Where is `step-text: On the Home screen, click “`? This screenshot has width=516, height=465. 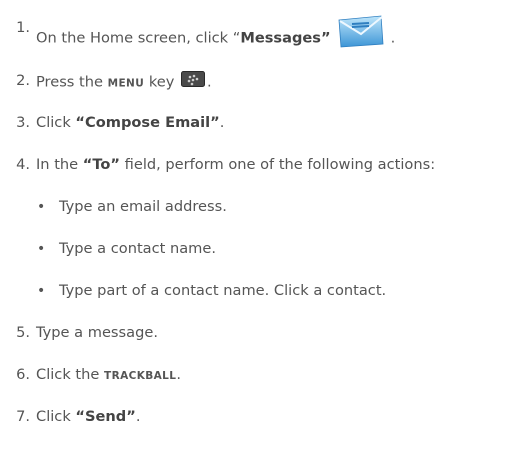
step-text: On the Home screen, click “ is located at coordinates (138, 38).